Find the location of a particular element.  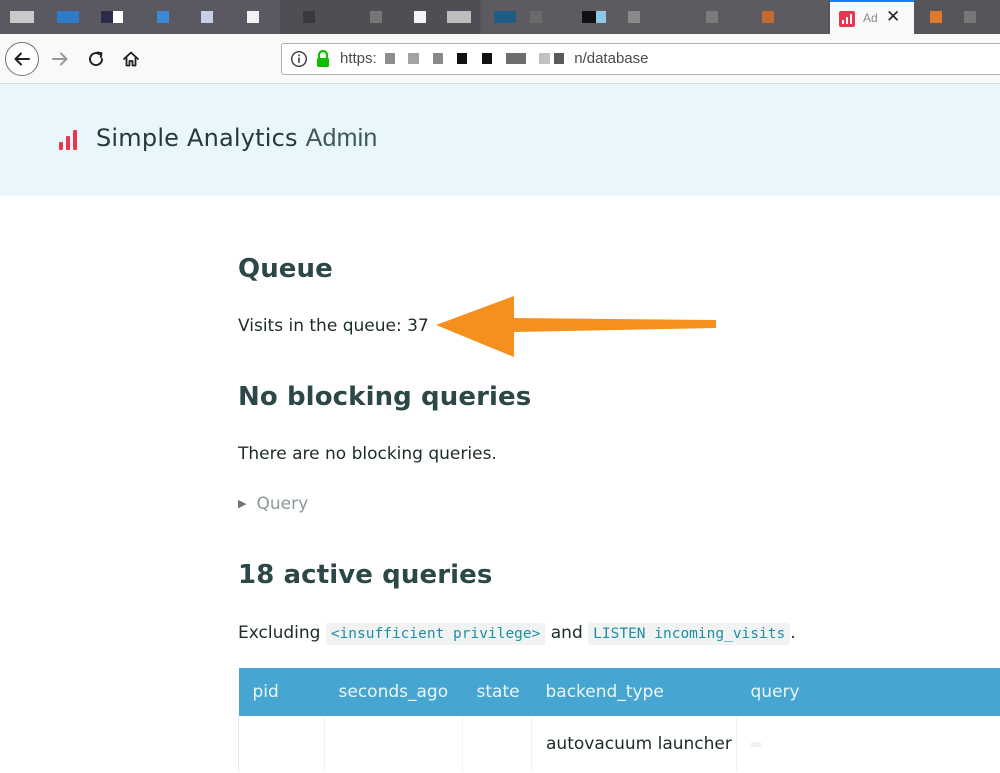

url-text: https: n/database is located at coordinates (494, 58).